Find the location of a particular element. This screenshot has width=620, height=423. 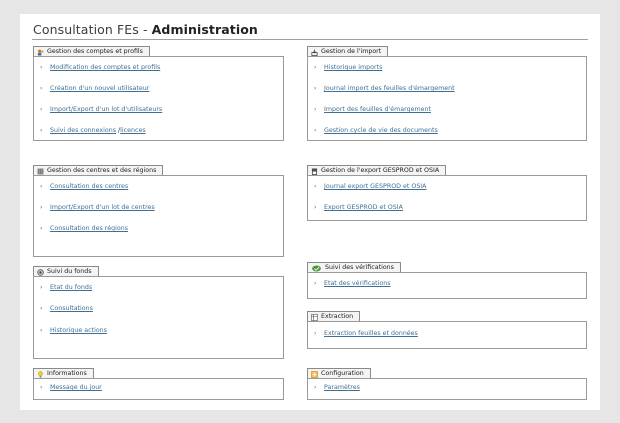

list-item: › Consultation des centres is located at coordinates (84, 186).